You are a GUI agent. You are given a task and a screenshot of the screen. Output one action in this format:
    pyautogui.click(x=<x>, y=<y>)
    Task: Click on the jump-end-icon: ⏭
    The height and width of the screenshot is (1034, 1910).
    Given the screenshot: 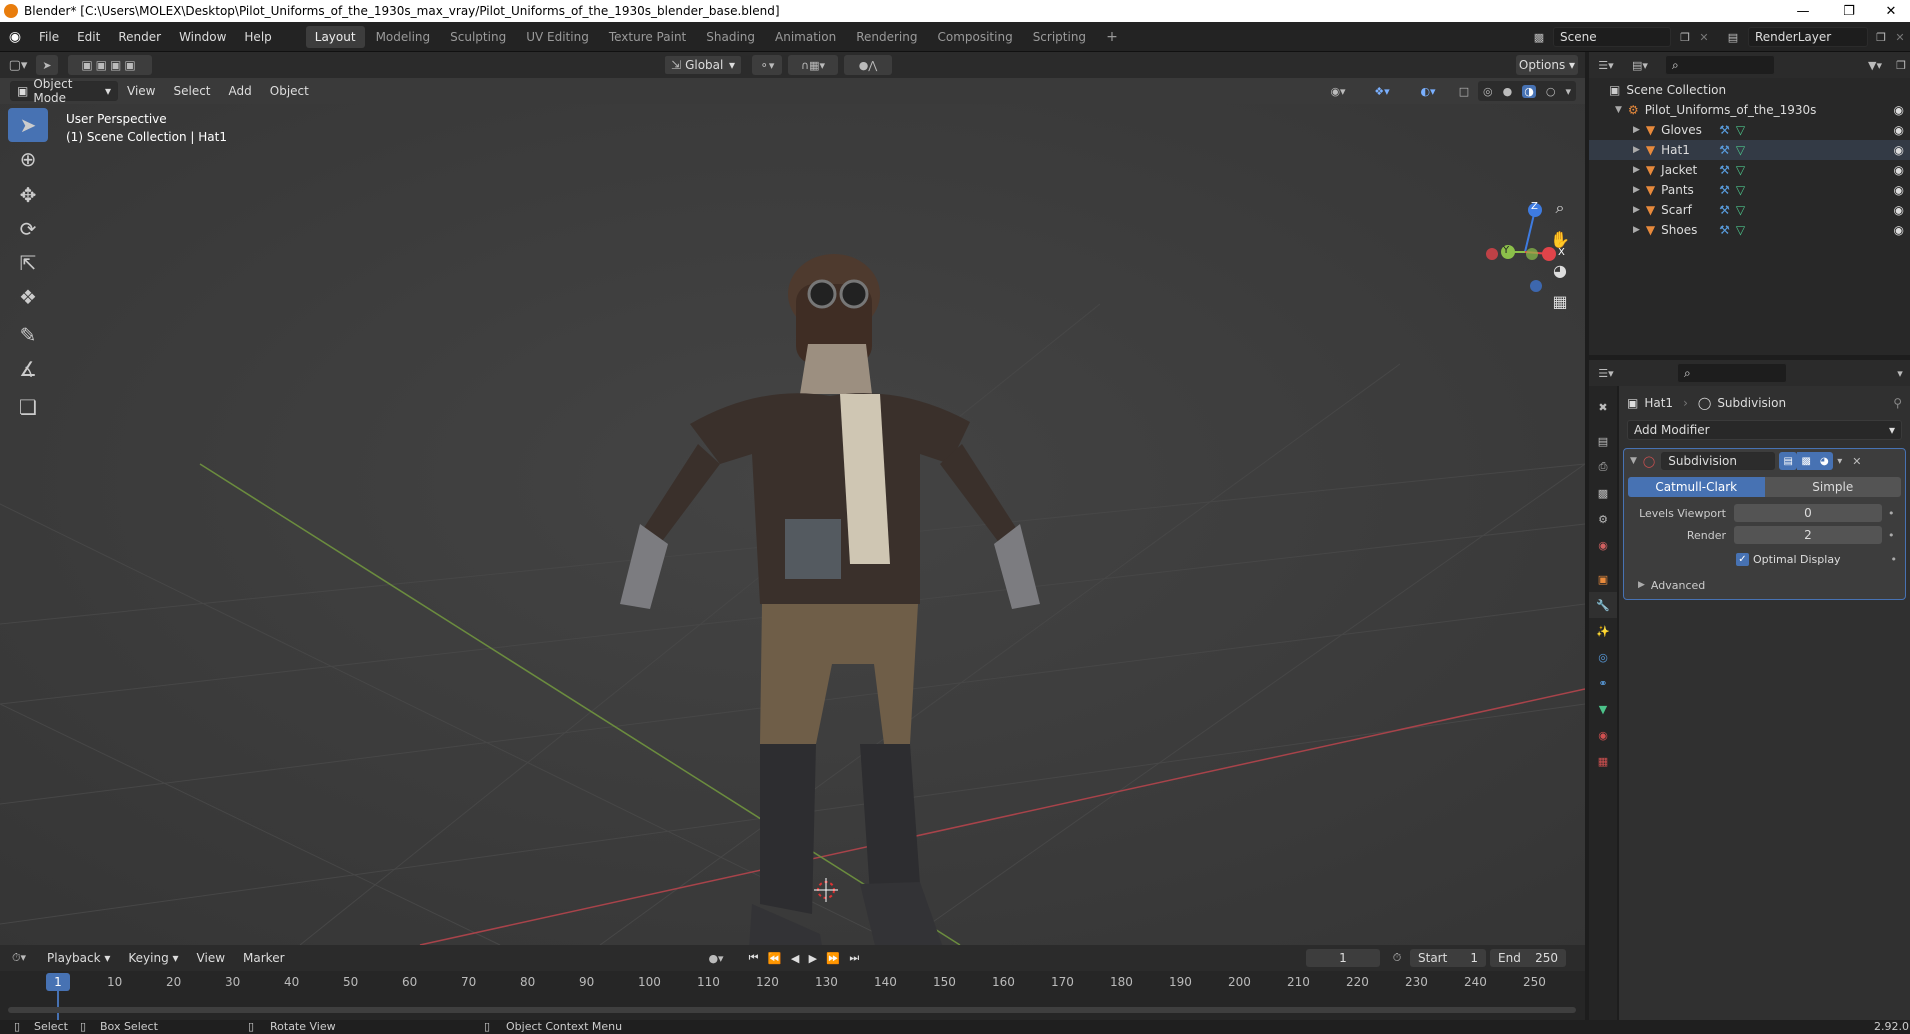 What is the action you would take?
    pyautogui.click(x=854, y=958)
    